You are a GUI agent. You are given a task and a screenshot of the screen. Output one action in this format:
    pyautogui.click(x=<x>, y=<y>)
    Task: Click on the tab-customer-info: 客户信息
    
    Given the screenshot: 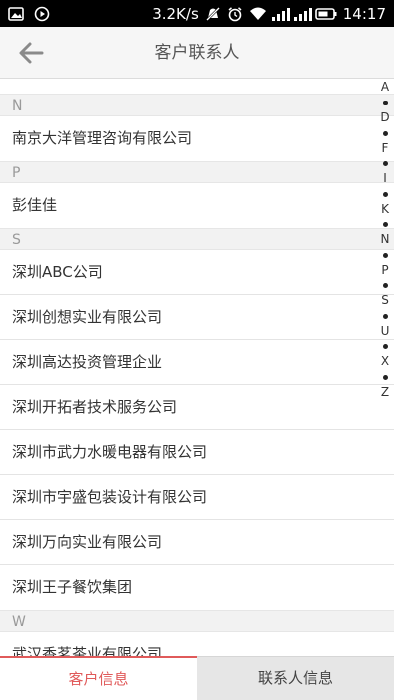 What is the action you would take?
    pyautogui.click(x=98, y=678)
    